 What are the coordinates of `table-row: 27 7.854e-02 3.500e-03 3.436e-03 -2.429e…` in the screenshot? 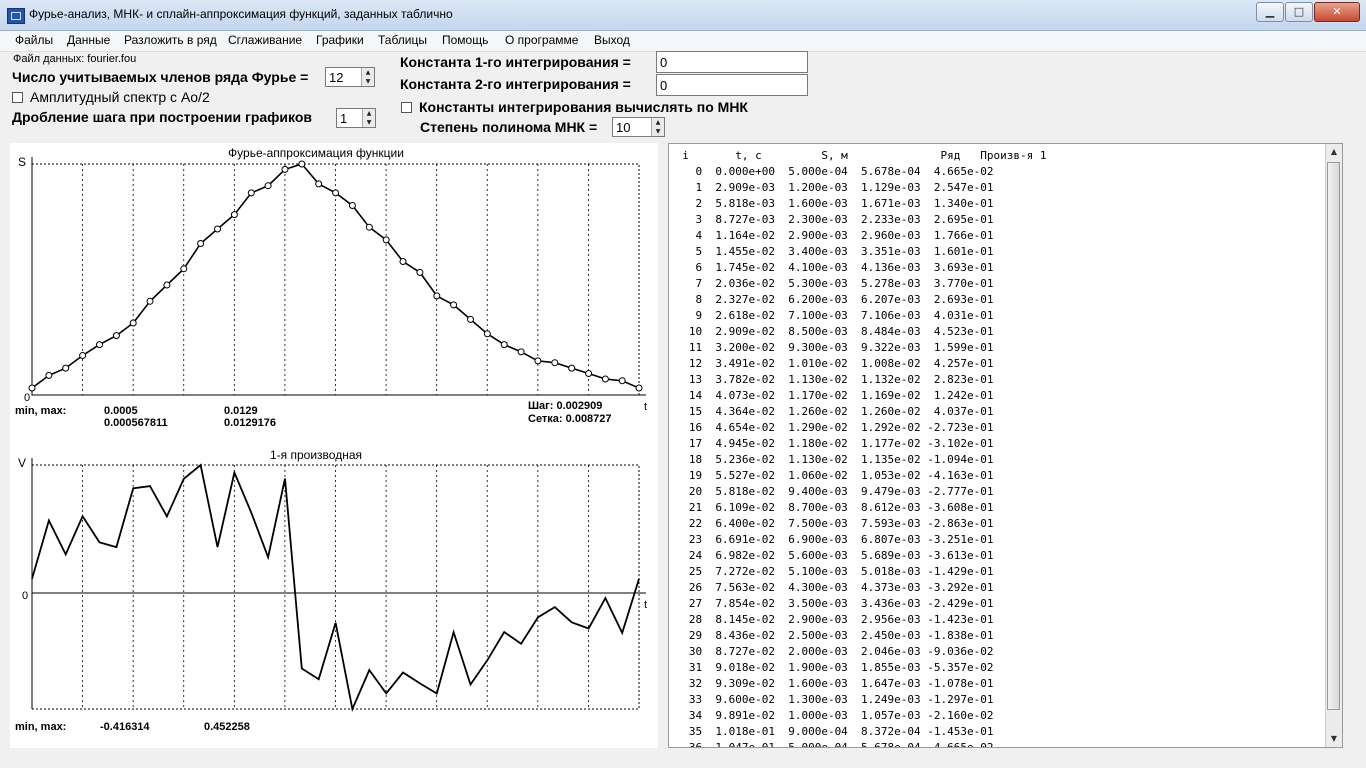 It's located at (858, 604).